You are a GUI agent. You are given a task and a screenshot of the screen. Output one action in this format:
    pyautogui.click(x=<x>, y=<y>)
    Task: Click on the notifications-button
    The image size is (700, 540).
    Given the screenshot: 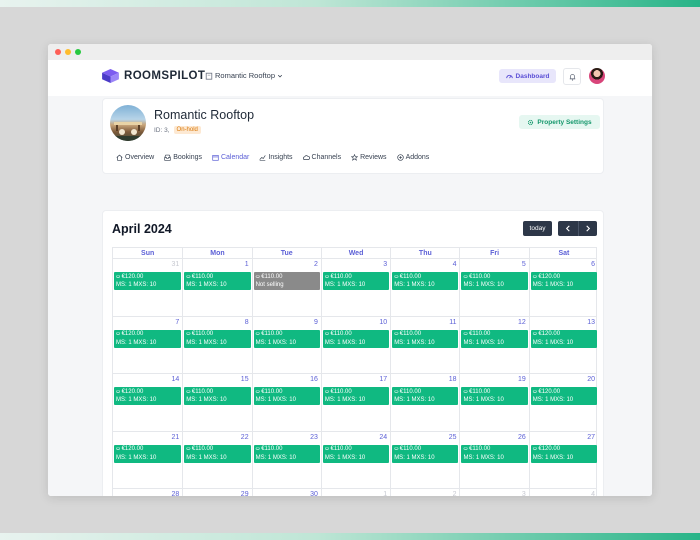 What is the action you would take?
    pyautogui.click(x=572, y=76)
    